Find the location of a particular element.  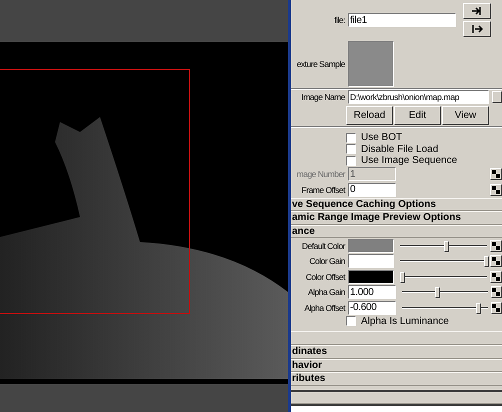

input-connection-button is located at coordinates (477, 11).